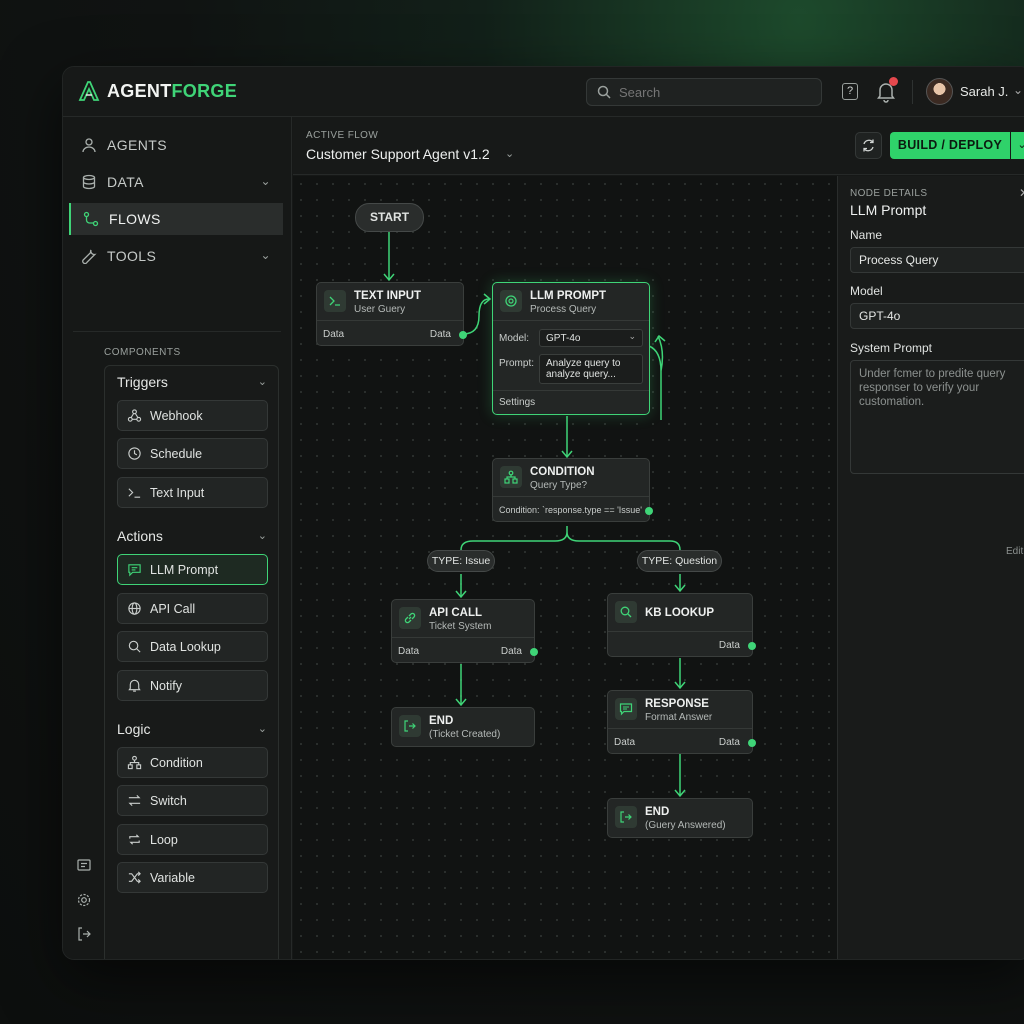 Image resolution: width=1024 pixels, height=1024 pixels. What do you see at coordinates (562, 472) in the screenshot?
I see `node-title: CONDITION` at bounding box center [562, 472].